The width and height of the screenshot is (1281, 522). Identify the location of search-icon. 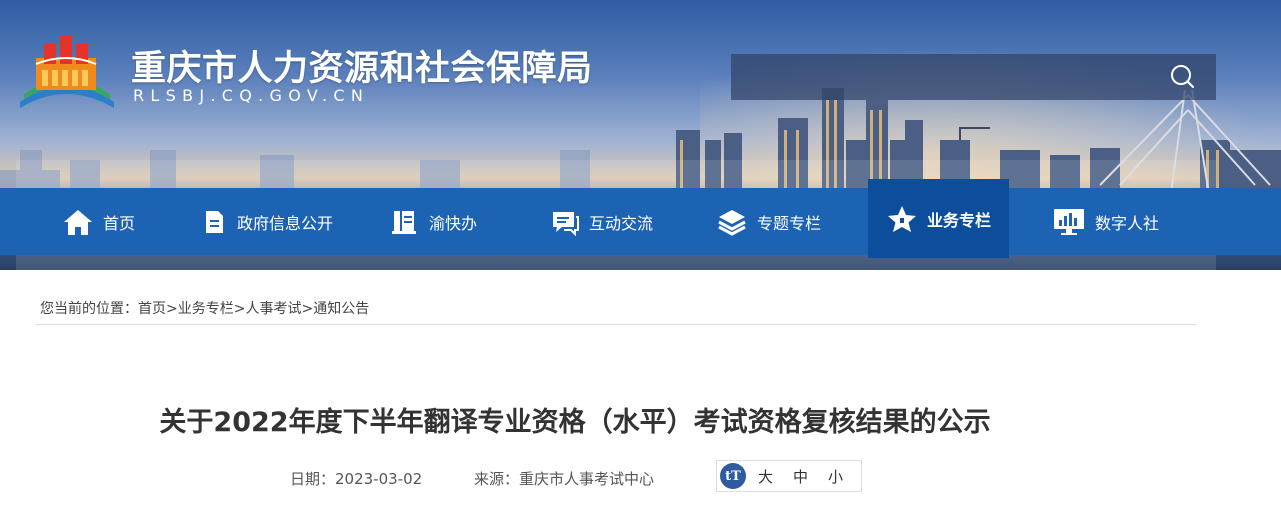
(1183, 77).